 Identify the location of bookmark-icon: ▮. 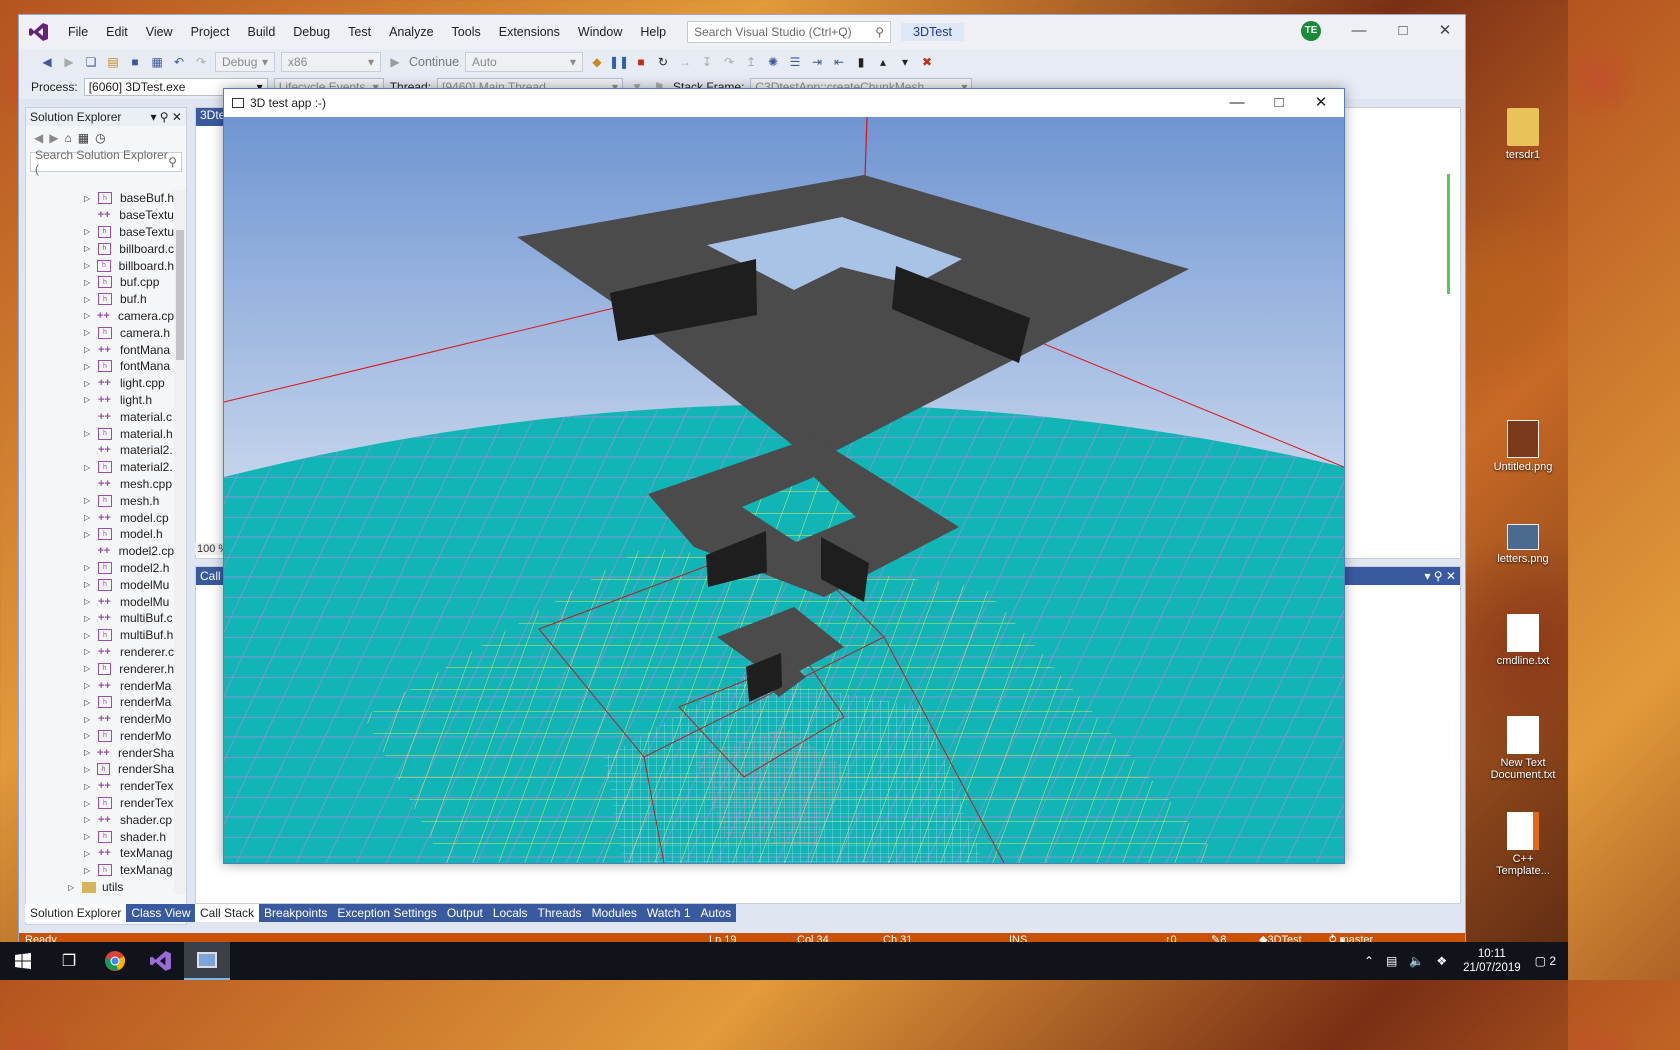
(861, 62).